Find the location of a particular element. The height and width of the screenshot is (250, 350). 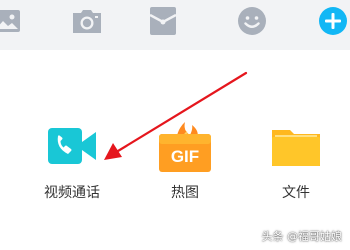

plus-icon is located at coordinates (333, 21).